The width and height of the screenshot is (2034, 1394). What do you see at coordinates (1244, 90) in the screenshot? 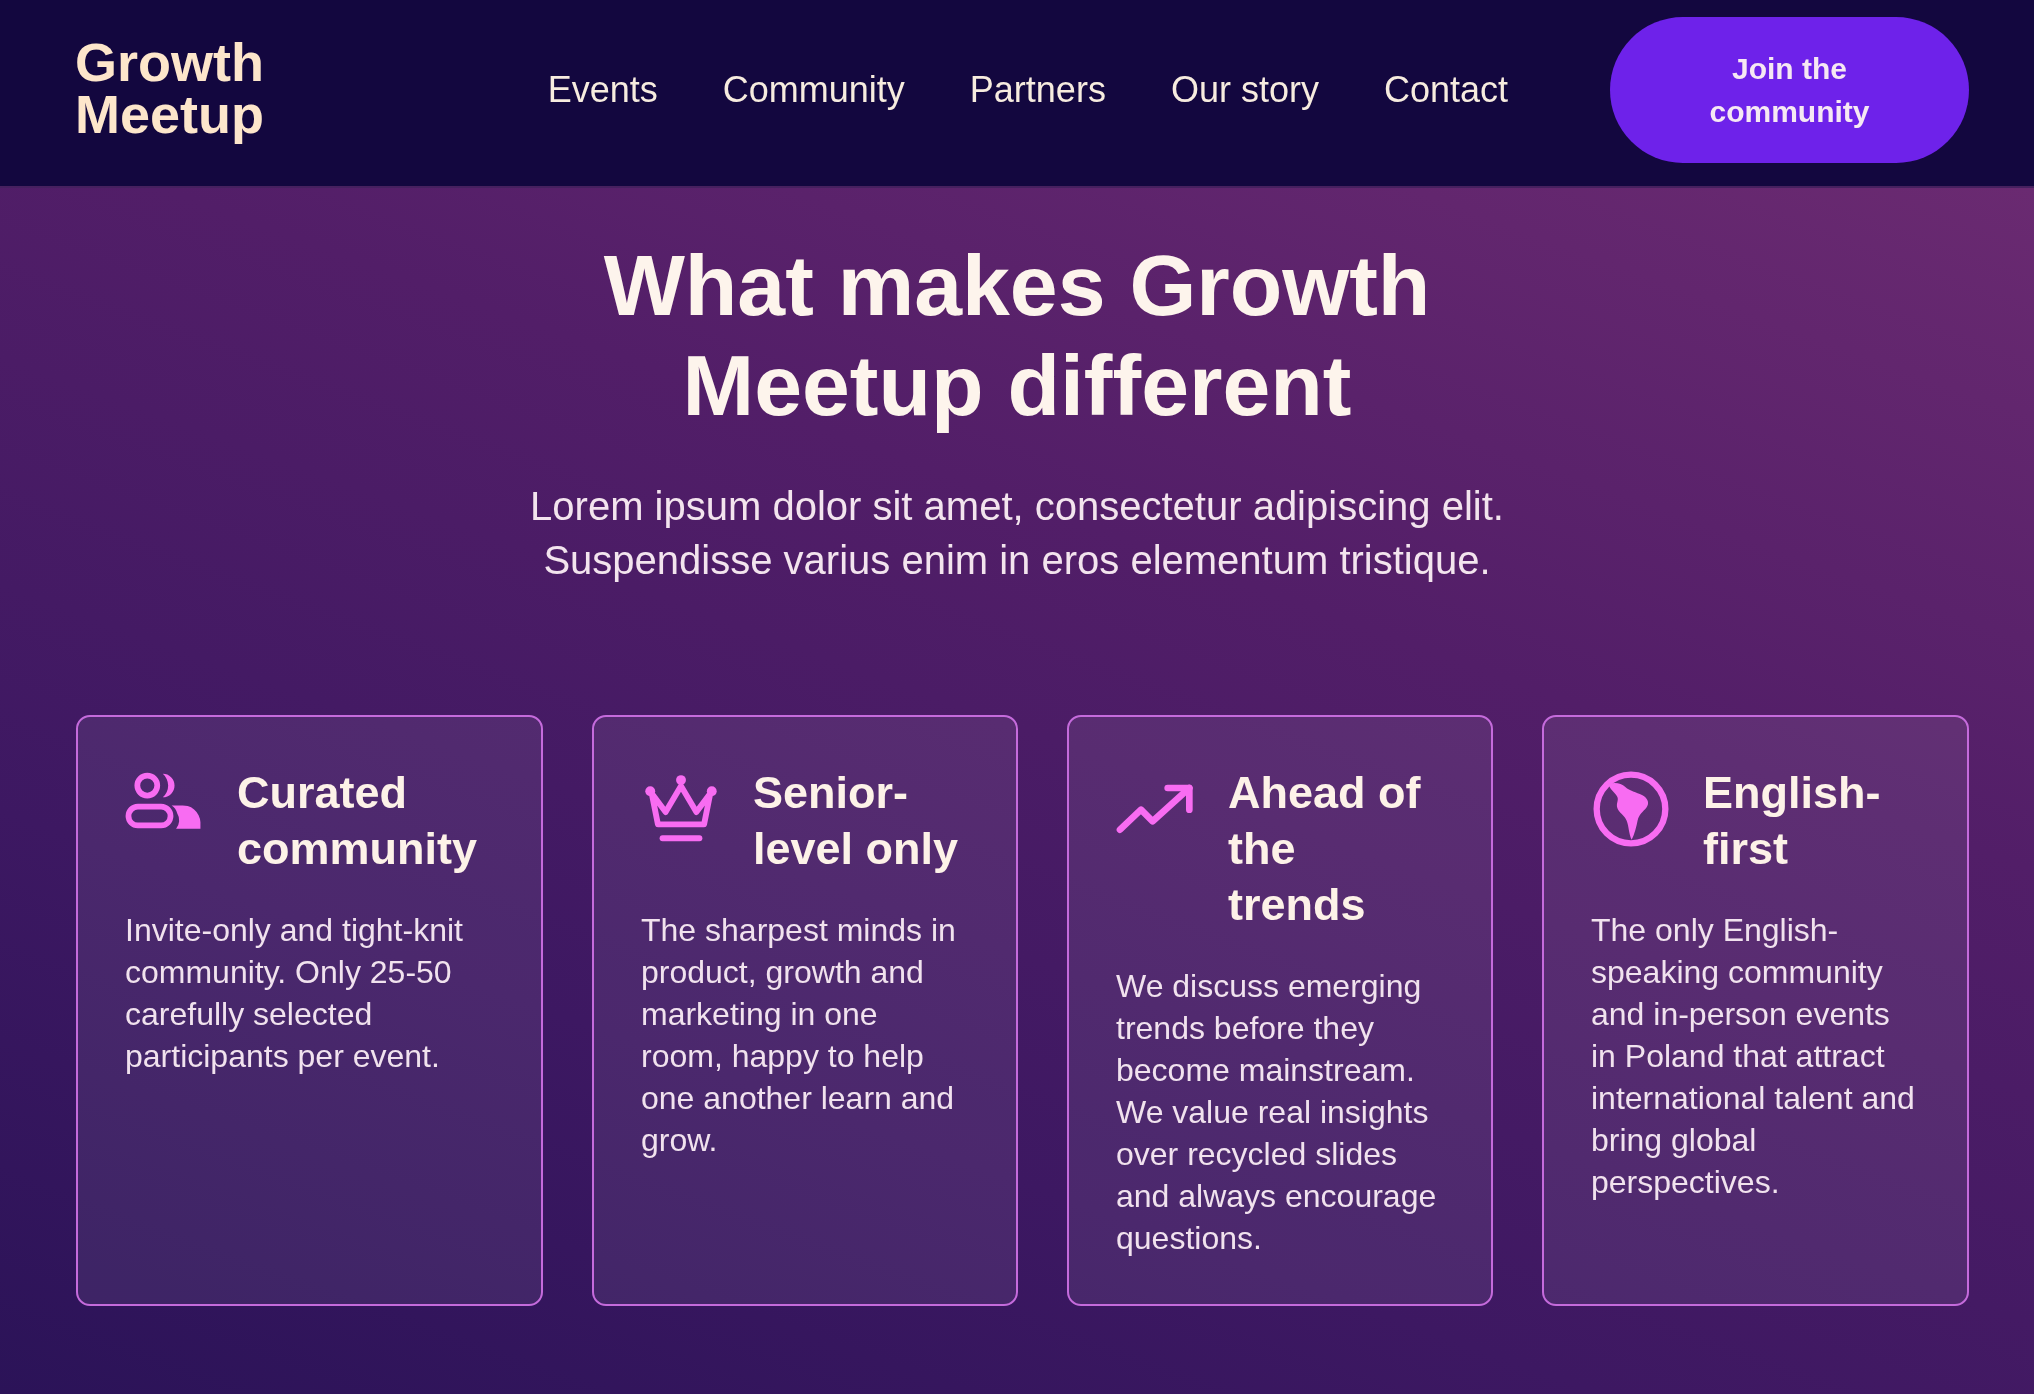
I see `nav-link: Our story` at bounding box center [1244, 90].